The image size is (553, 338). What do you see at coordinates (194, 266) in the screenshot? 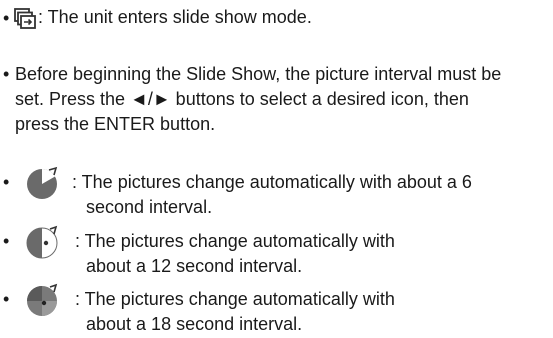
I see `item-text-line: about a 12 second interval.` at bounding box center [194, 266].